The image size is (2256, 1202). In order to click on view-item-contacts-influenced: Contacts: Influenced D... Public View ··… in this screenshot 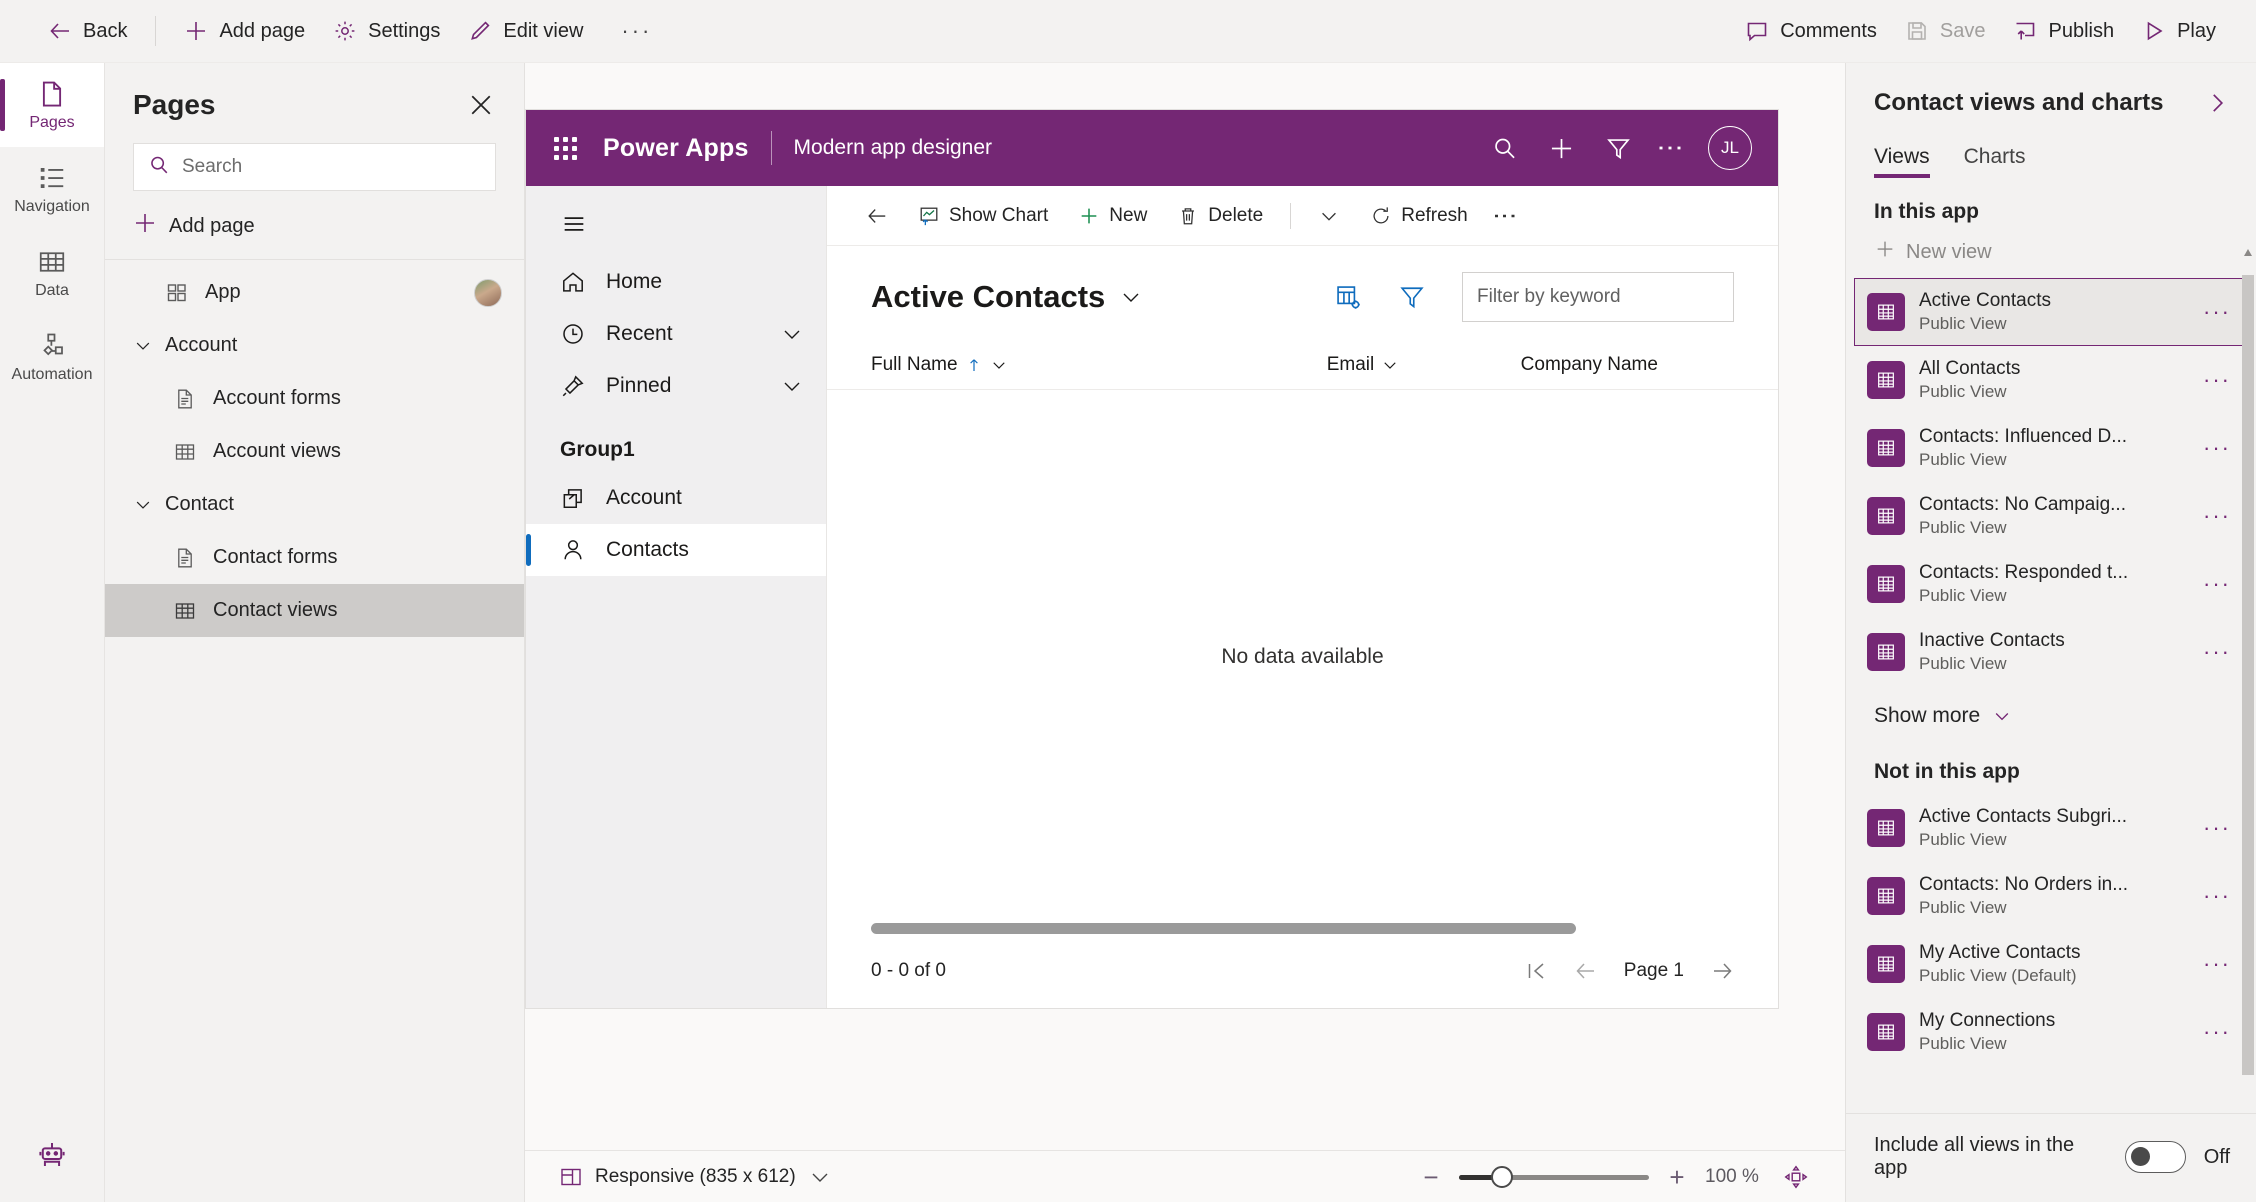, I will do `click(2051, 448)`.